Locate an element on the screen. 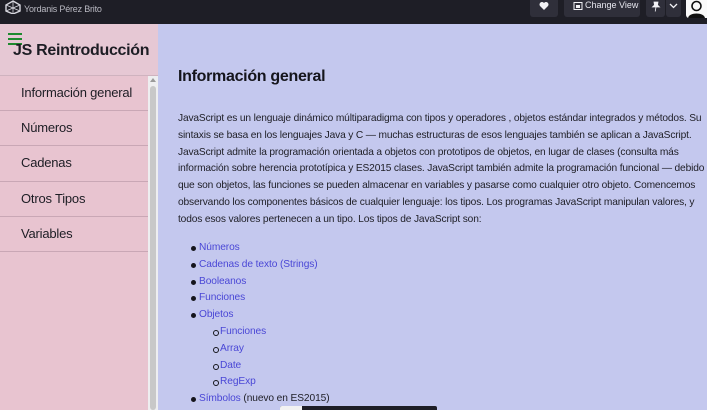 The width and height of the screenshot is (707, 410). link-cadenas: Cadenas de texto (Strings) is located at coordinates (258, 264).